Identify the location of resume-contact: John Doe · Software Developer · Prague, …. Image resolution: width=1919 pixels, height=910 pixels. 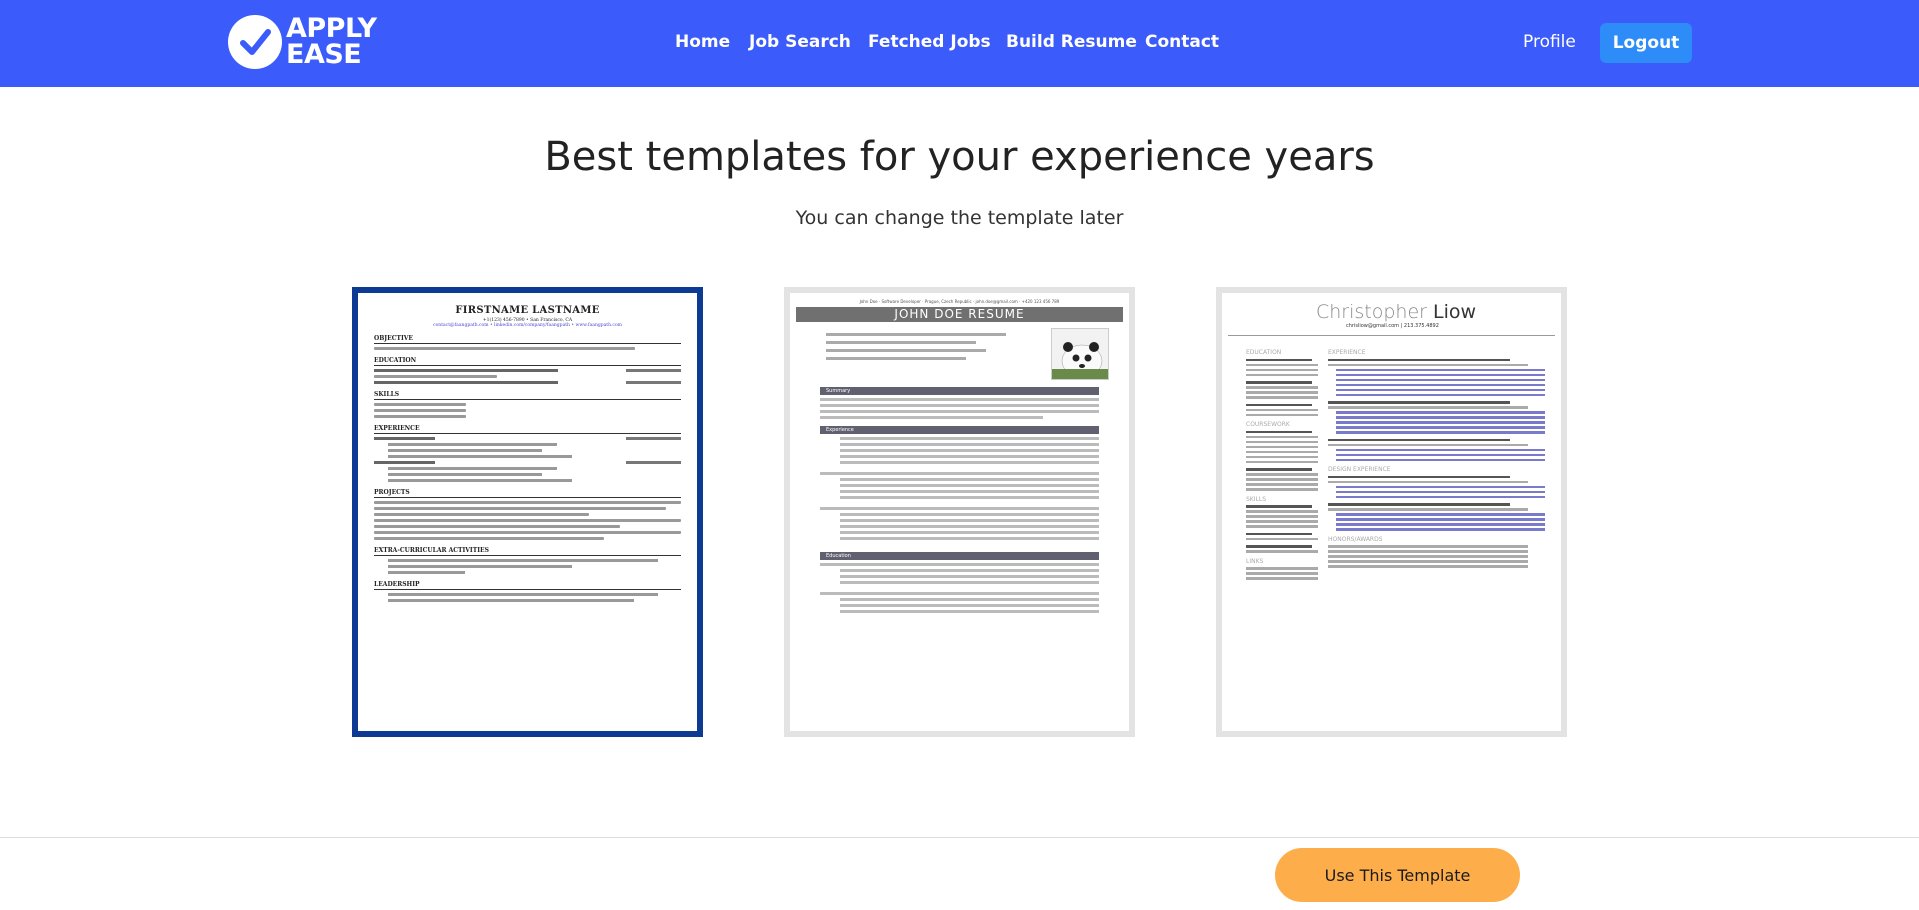
(959, 301).